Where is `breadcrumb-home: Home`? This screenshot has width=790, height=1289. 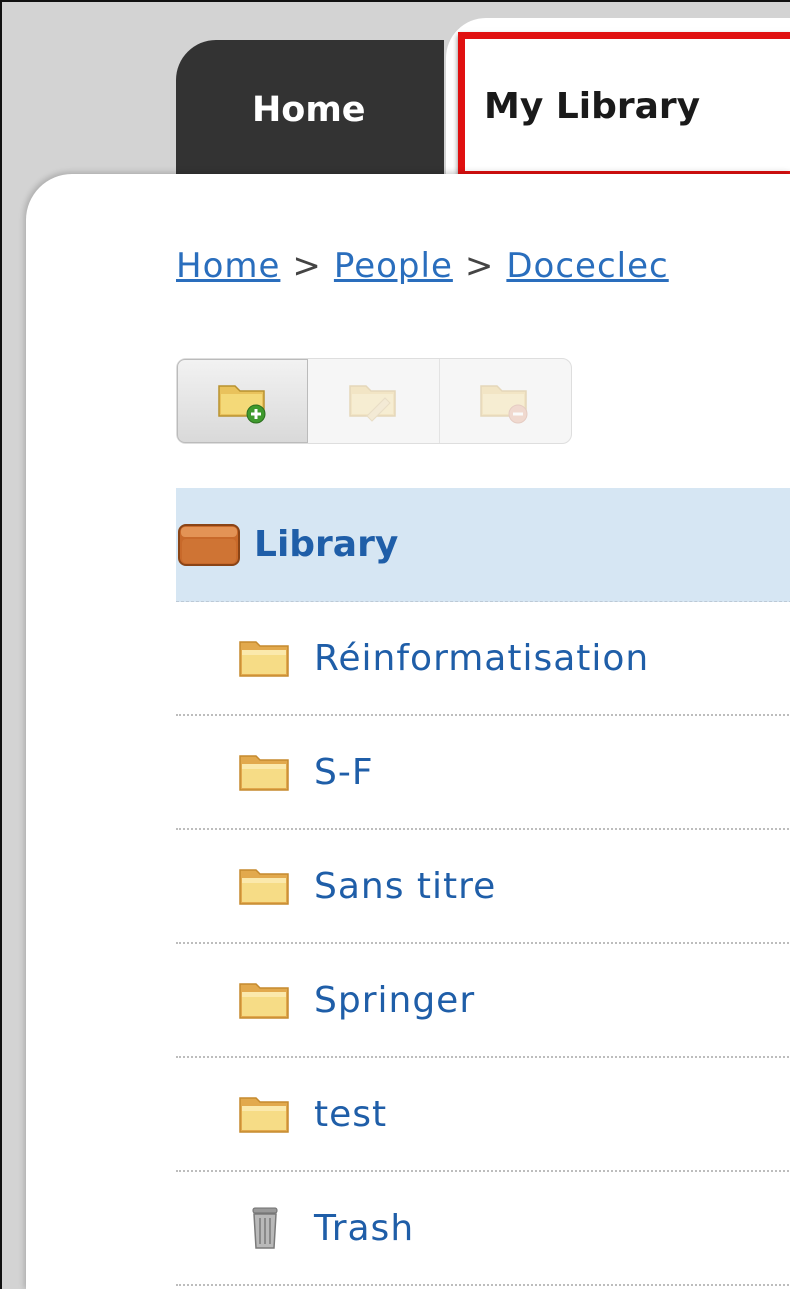 breadcrumb-home: Home is located at coordinates (228, 266).